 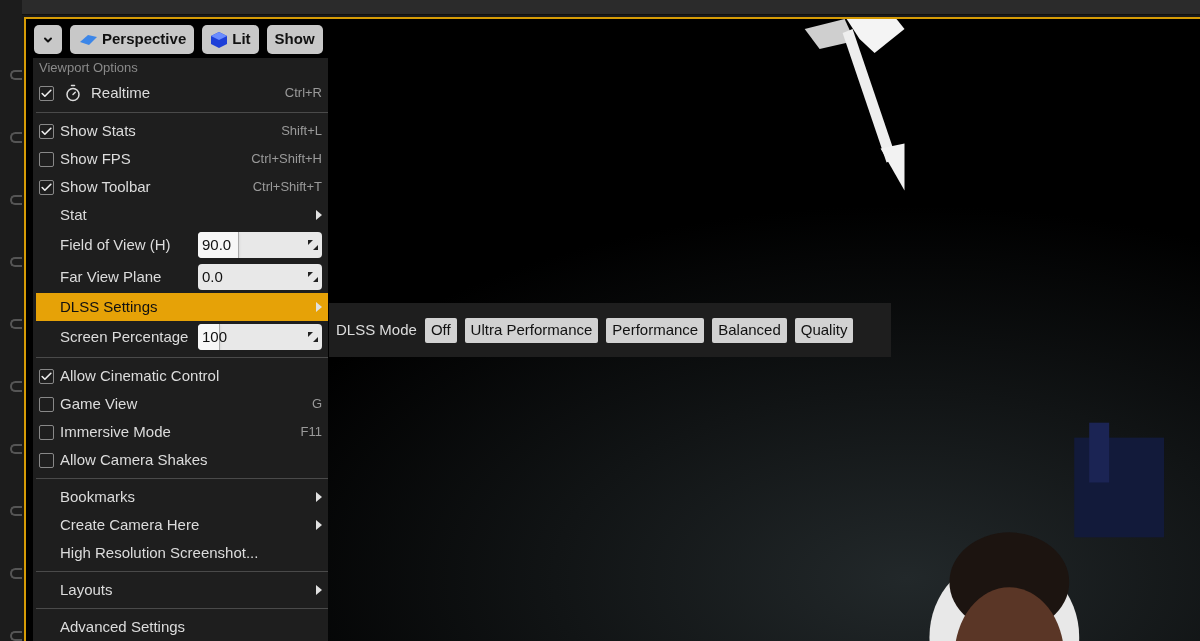 What do you see at coordinates (182, 590) in the screenshot?
I see `menu-item: Layouts` at bounding box center [182, 590].